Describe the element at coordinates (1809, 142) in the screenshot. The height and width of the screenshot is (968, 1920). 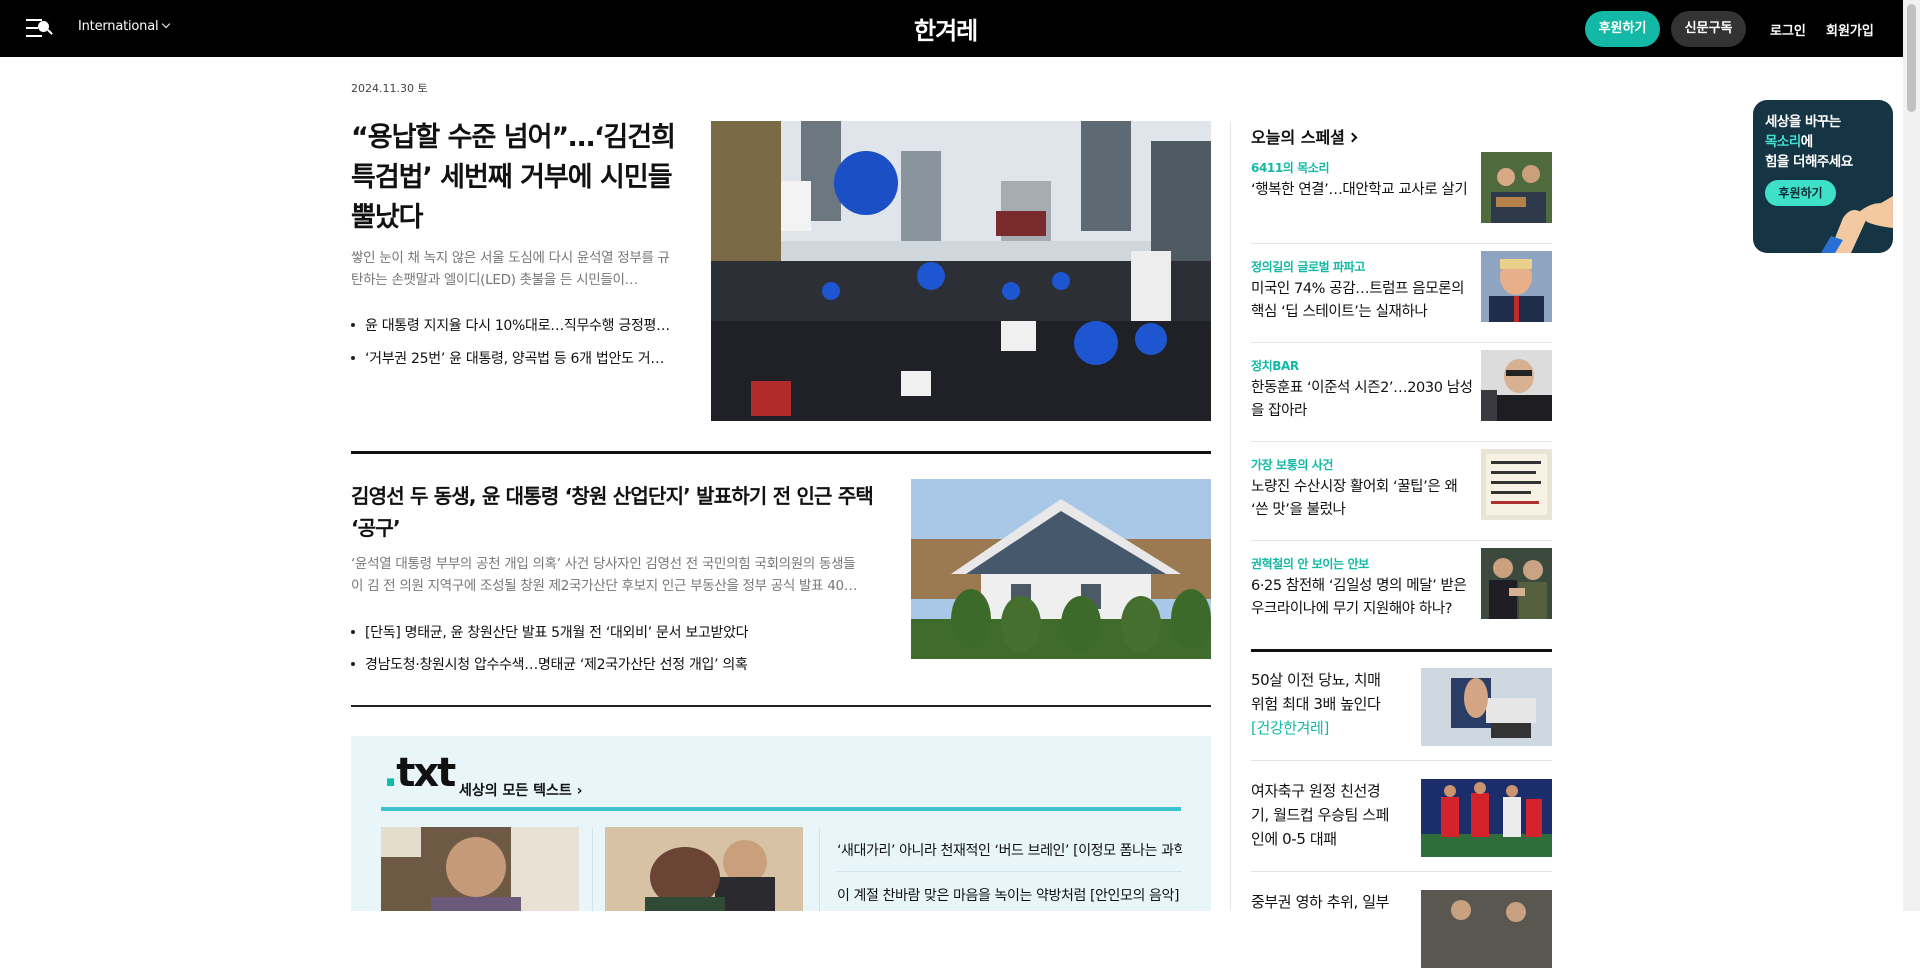
I see `promo-text: 세상을 바꾸는 목소리에 힘을 더해주세요` at that location.